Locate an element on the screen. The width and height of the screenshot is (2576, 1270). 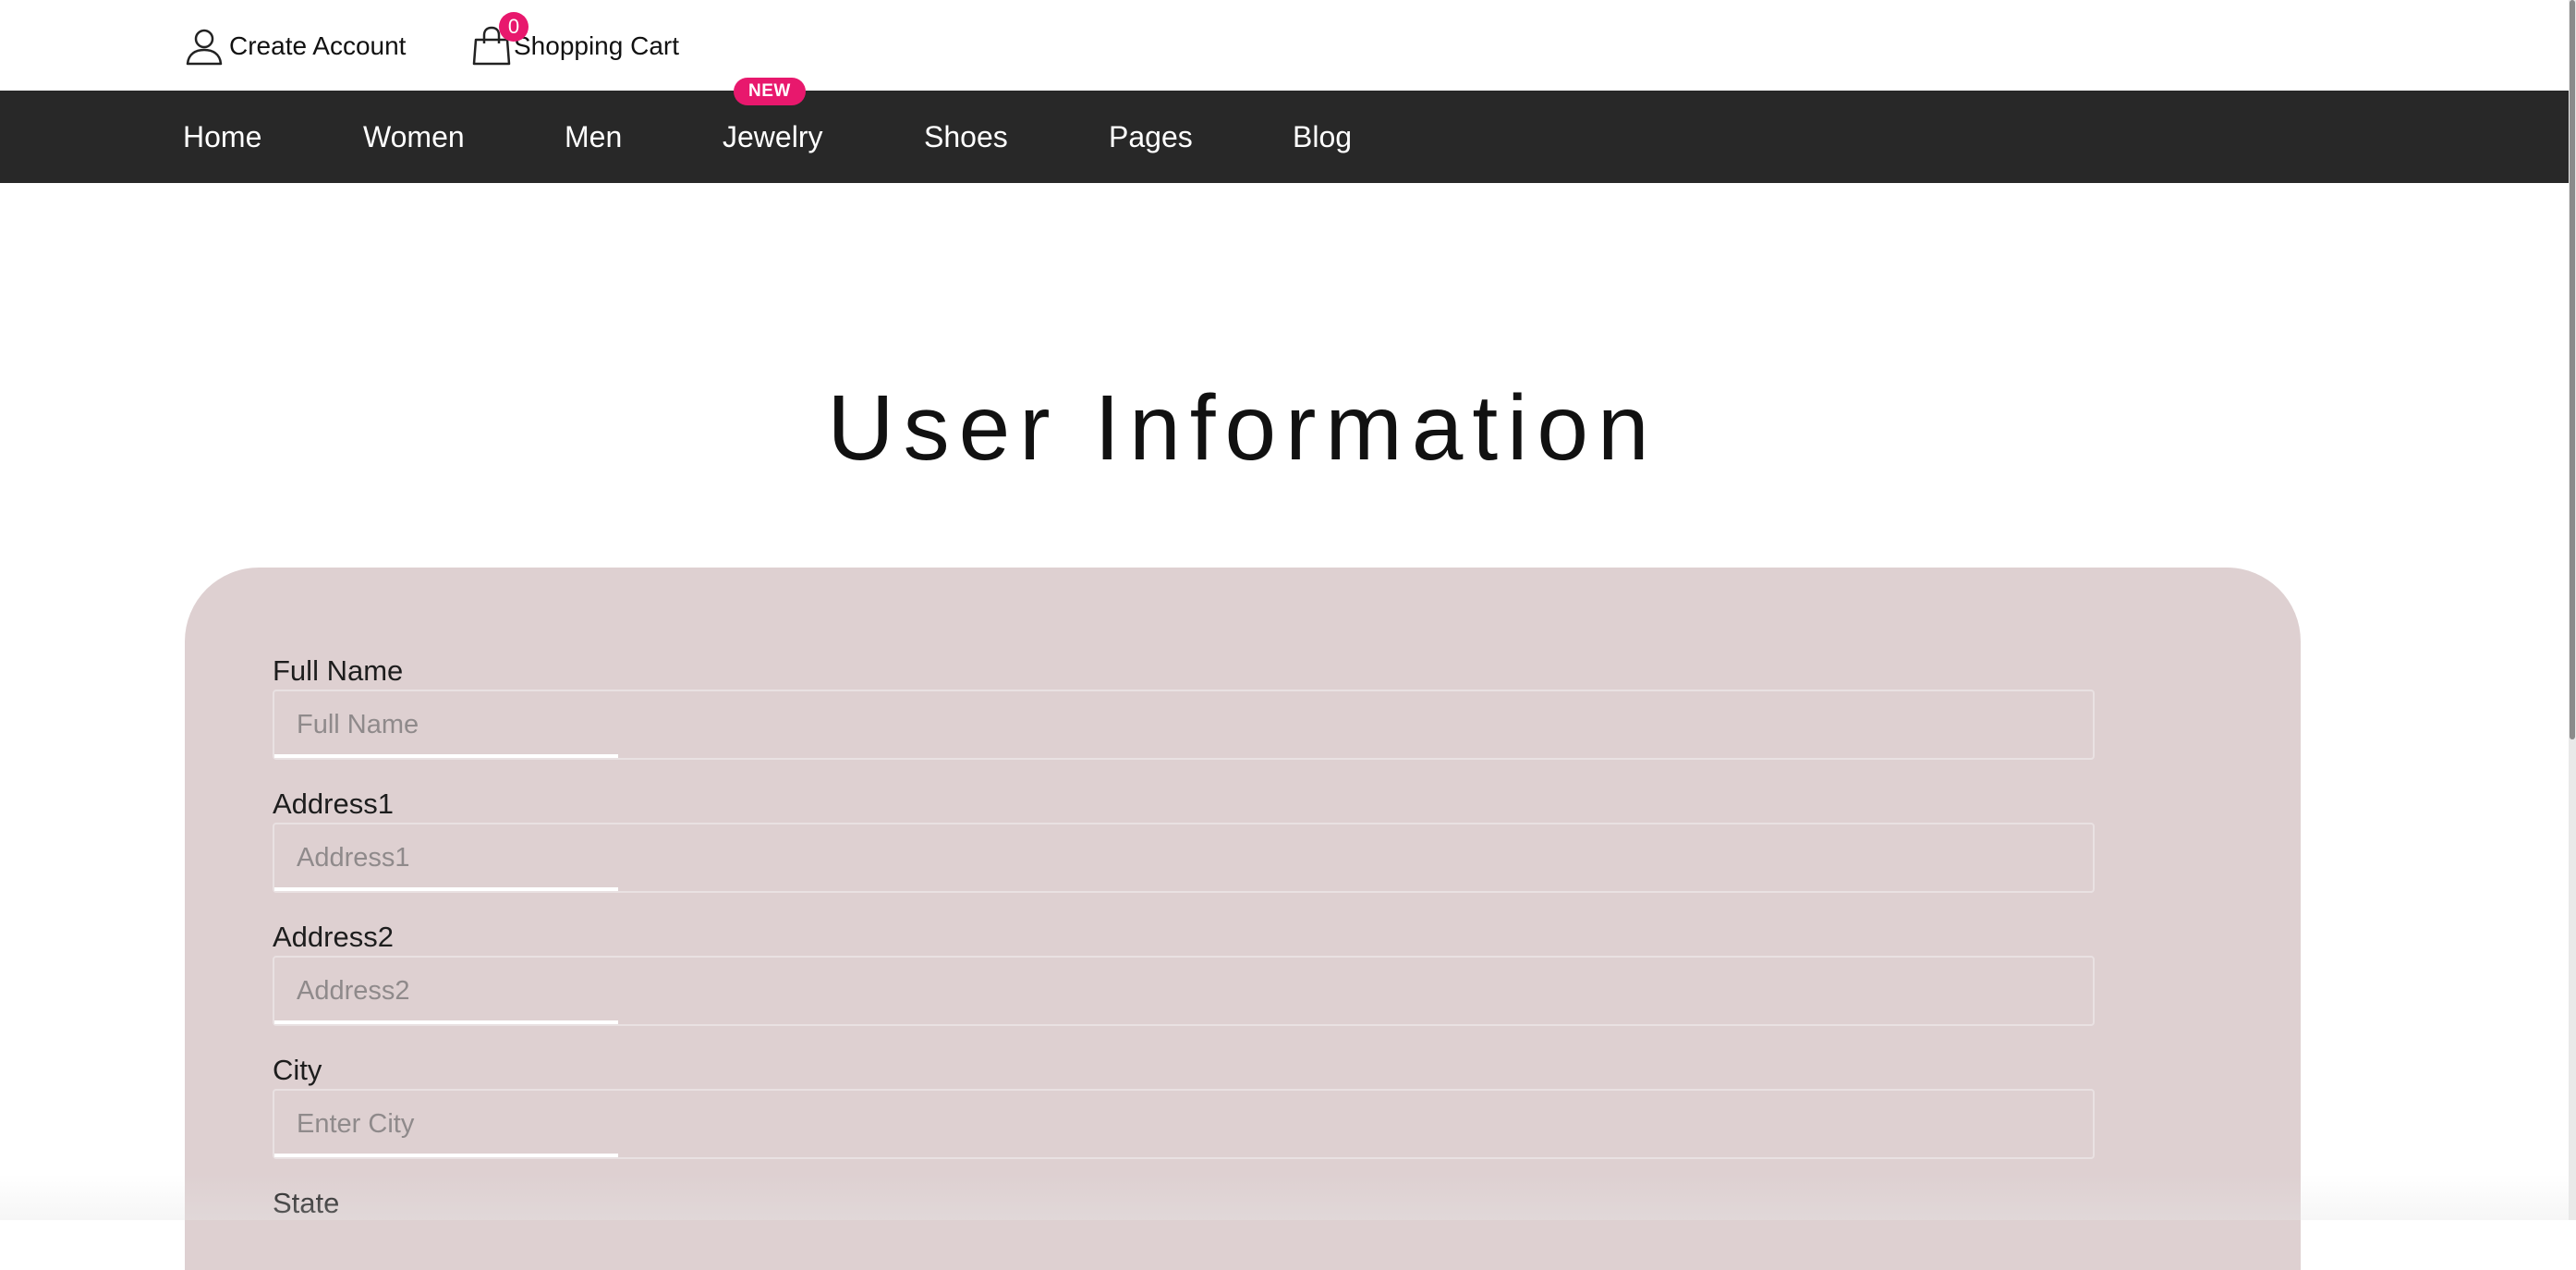
full-name-label: Full Name is located at coordinates (338, 670).